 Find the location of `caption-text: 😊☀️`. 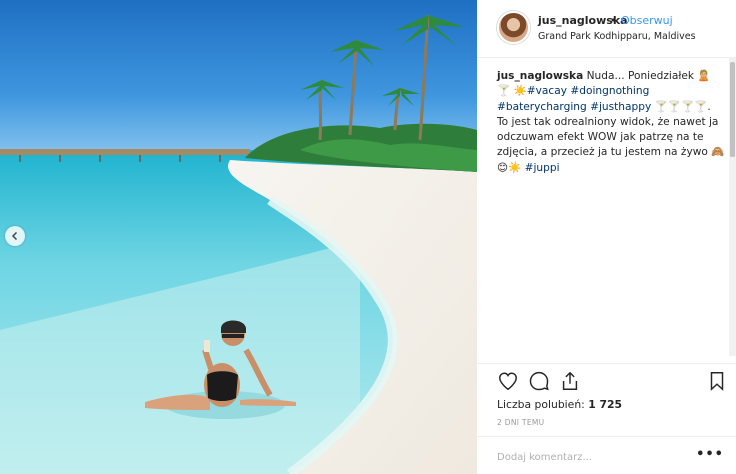

caption-text: 😊☀️ is located at coordinates (509, 167).